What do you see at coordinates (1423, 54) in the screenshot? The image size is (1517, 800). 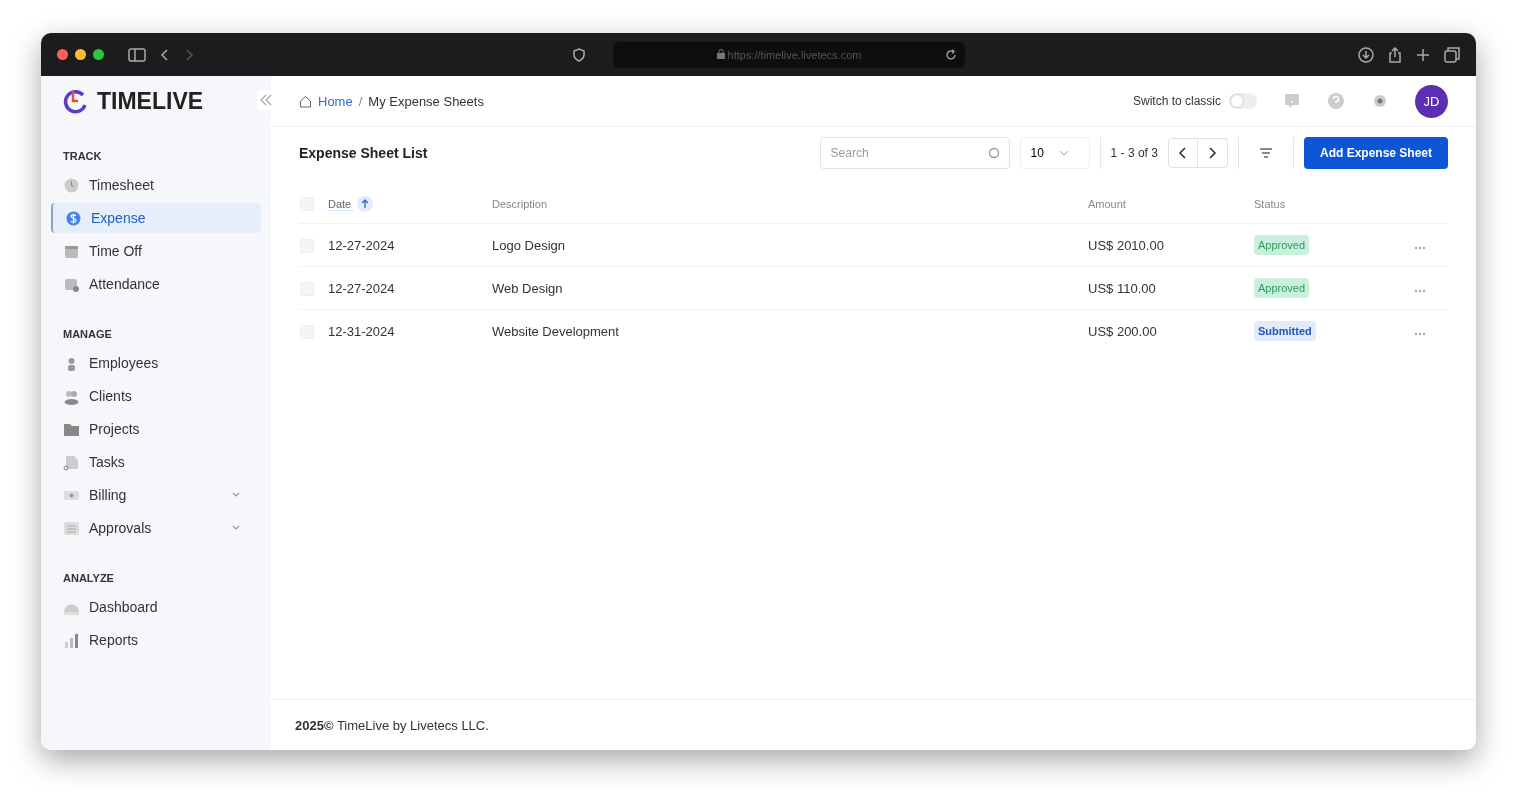 I see `plus-icon` at bounding box center [1423, 54].